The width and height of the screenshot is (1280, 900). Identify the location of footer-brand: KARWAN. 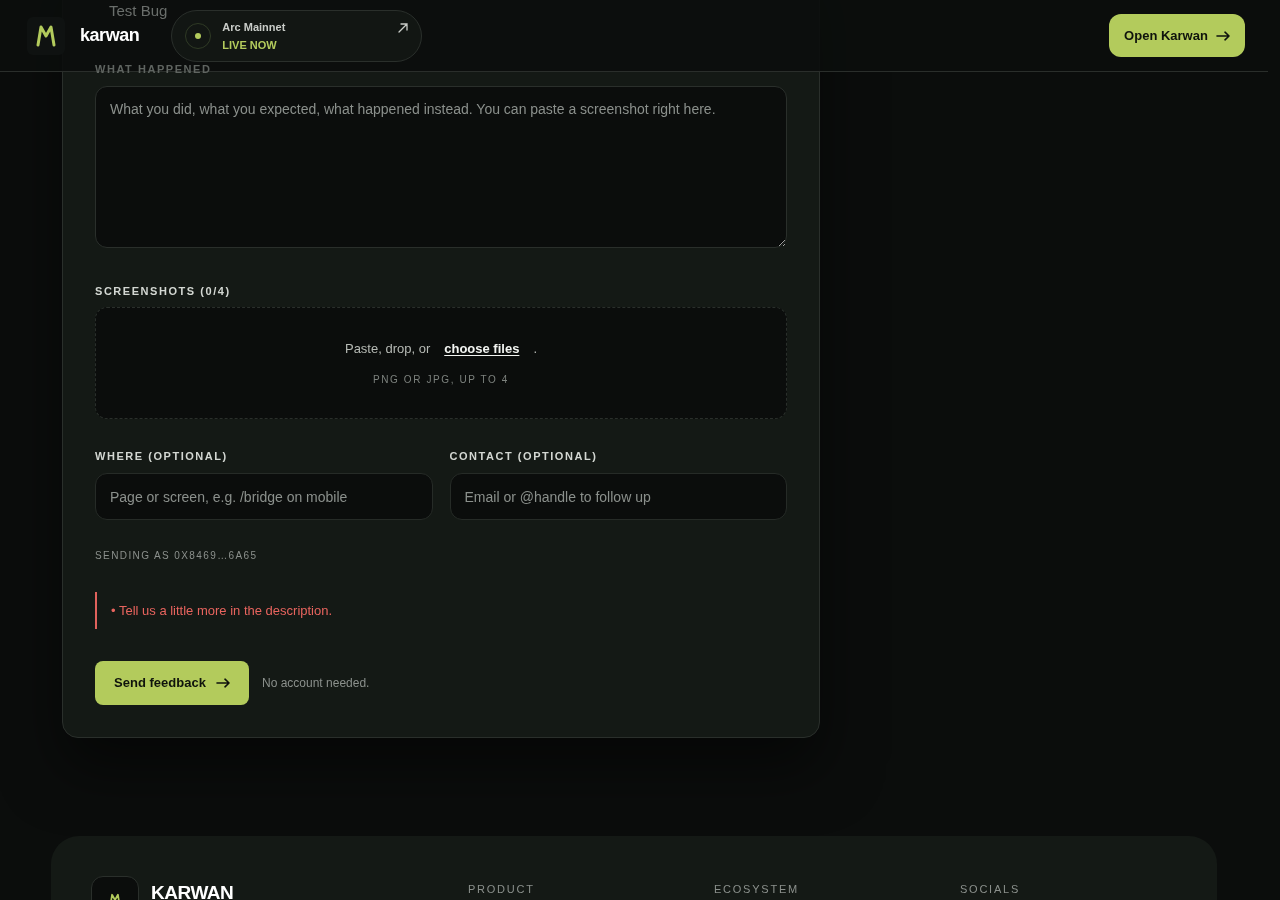
(192, 892).